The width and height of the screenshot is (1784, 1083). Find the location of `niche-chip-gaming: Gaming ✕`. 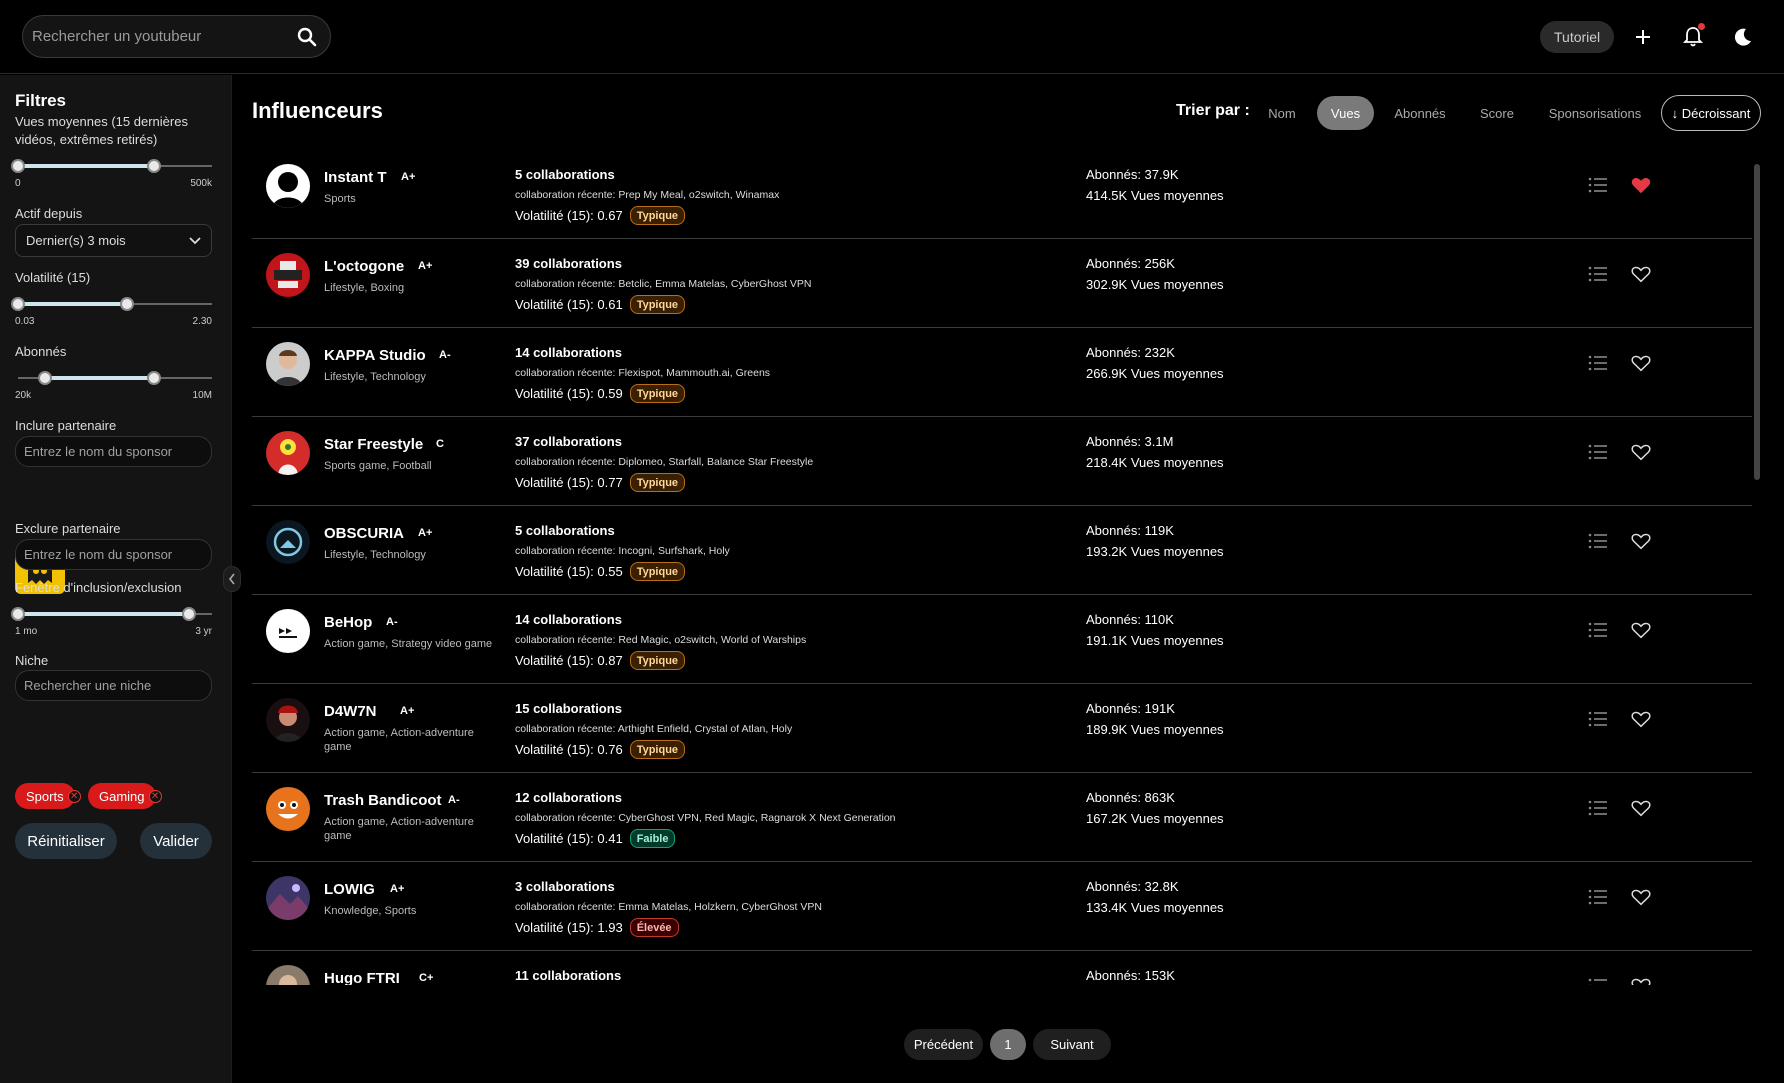

niche-chip-gaming: Gaming ✕ is located at coordinates (125, 796).